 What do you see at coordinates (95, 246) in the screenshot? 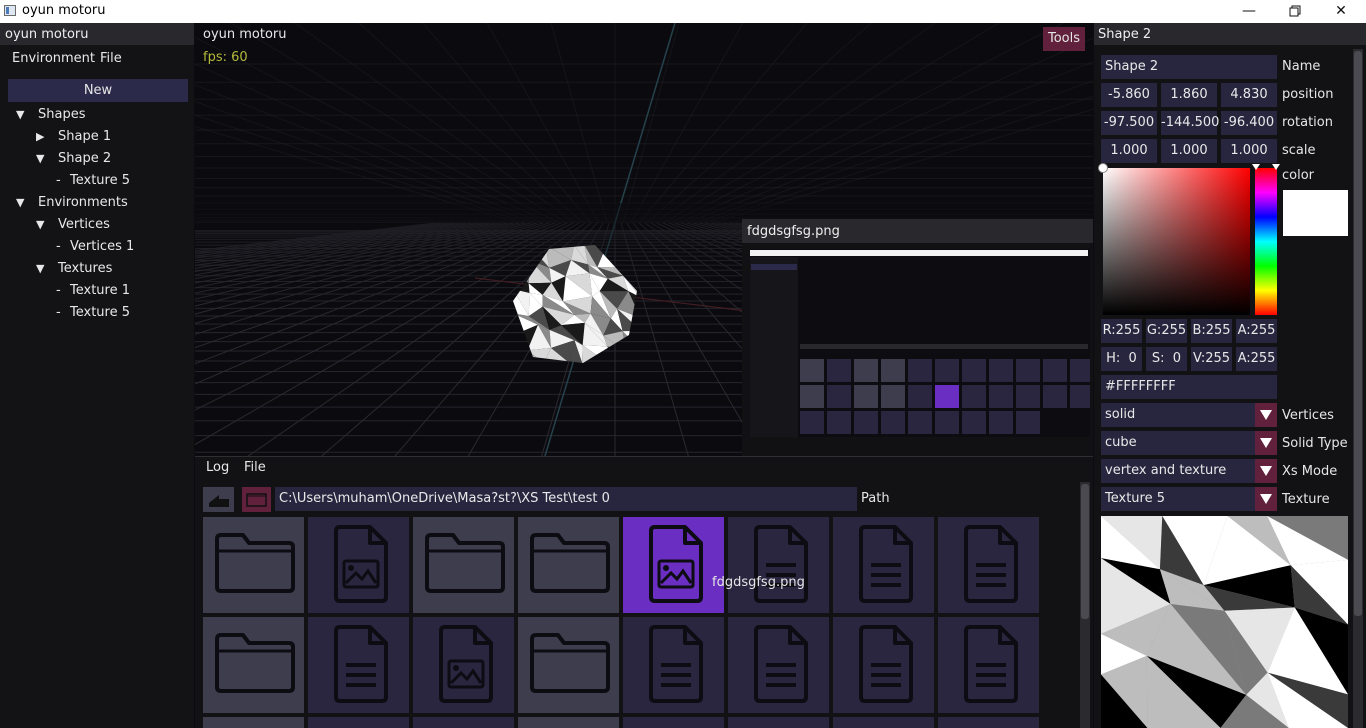
I see `tree-item: - Vertices 1` at bounding box center [95, 246].